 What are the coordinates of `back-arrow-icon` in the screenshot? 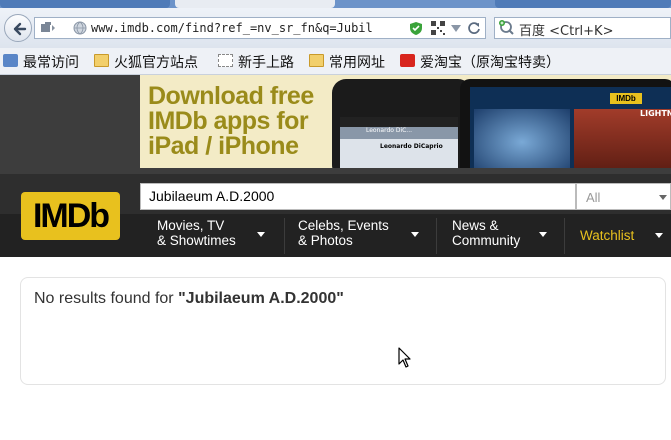 It's located at (20, 29).